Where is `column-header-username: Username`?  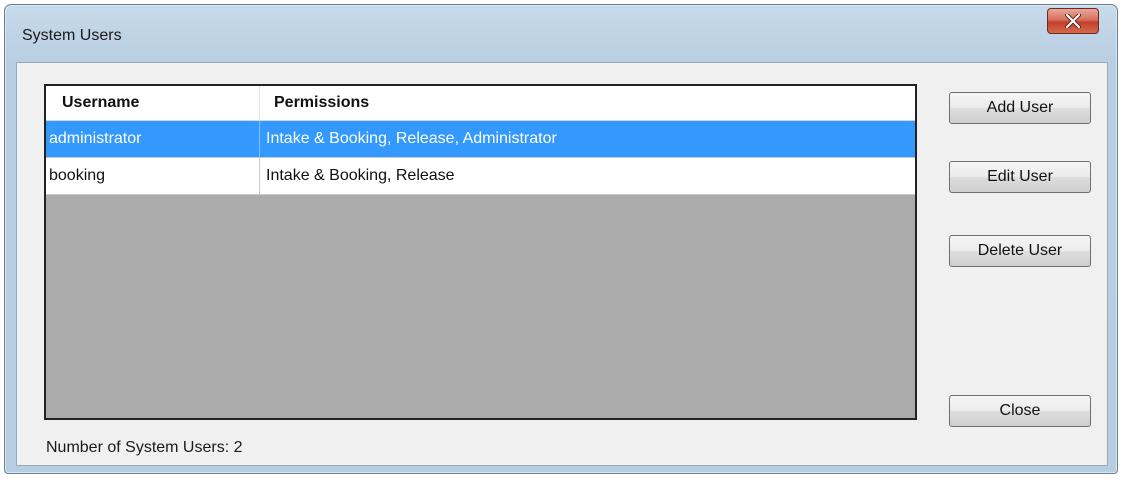 column-header-username: Username is located at coordinates (153, 103).